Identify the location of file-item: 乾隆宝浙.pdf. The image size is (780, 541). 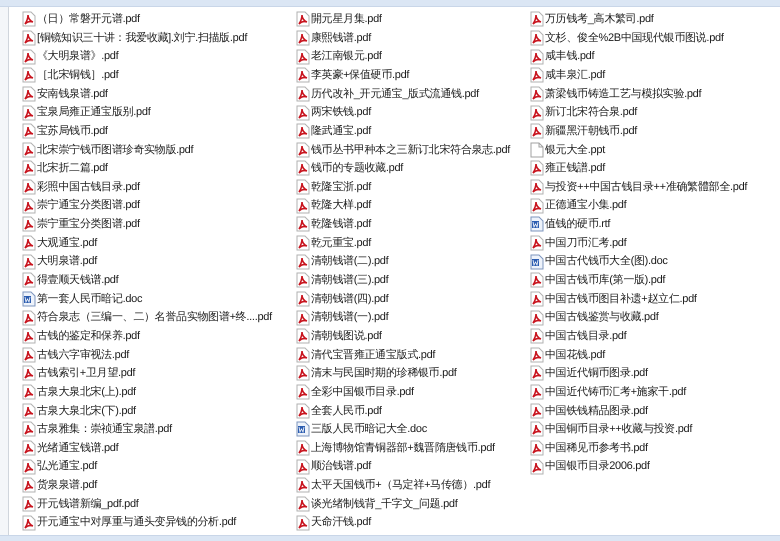
(413, 187).